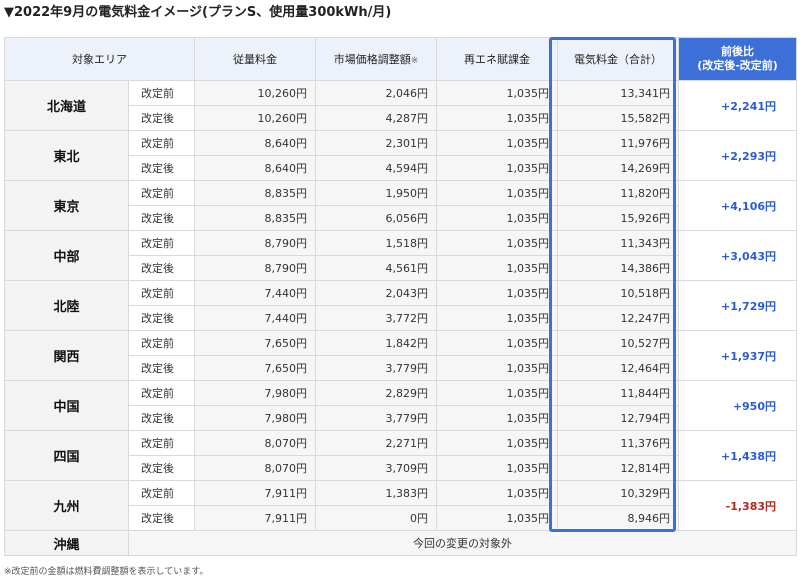  What do you see at coordinates (376, 193) in the screenshot?
I see `cell-market: 1,950円` at bounding box center [376, 193].